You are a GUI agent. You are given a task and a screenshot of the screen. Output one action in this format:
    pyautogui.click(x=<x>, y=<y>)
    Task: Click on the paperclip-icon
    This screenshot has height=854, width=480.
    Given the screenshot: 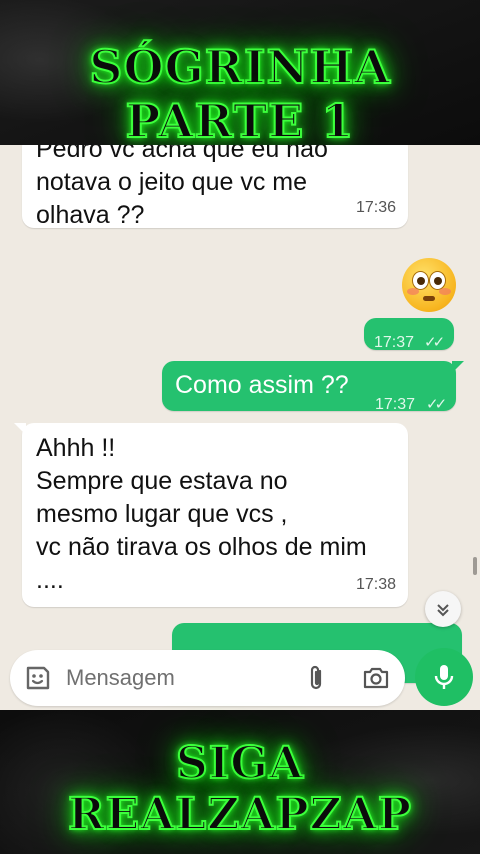 What is the action you would take?
    pyautogui.click(x=316, y=678)
    